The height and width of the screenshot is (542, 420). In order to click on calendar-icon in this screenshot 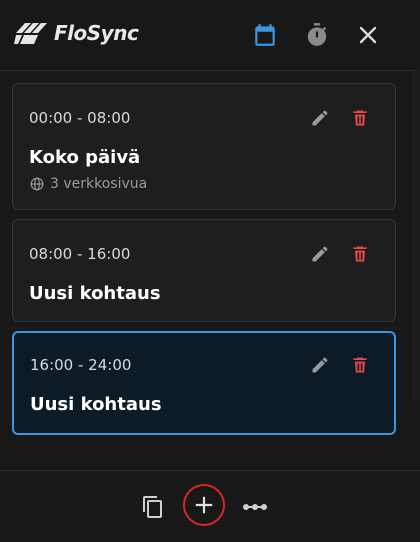, I will do `click(265, 35)`.